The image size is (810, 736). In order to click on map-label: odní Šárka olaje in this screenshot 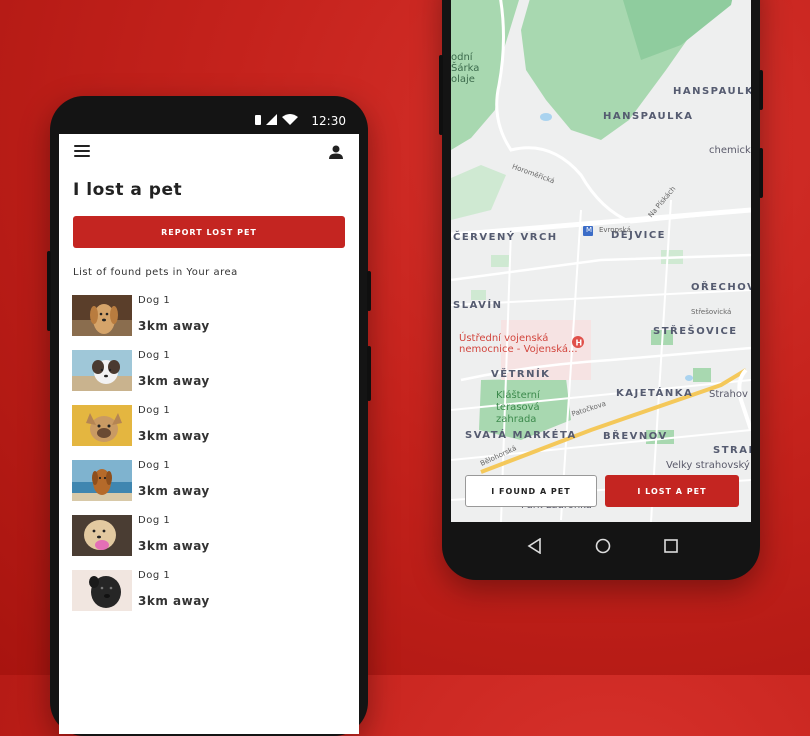, I will do `click(465, 68)`.